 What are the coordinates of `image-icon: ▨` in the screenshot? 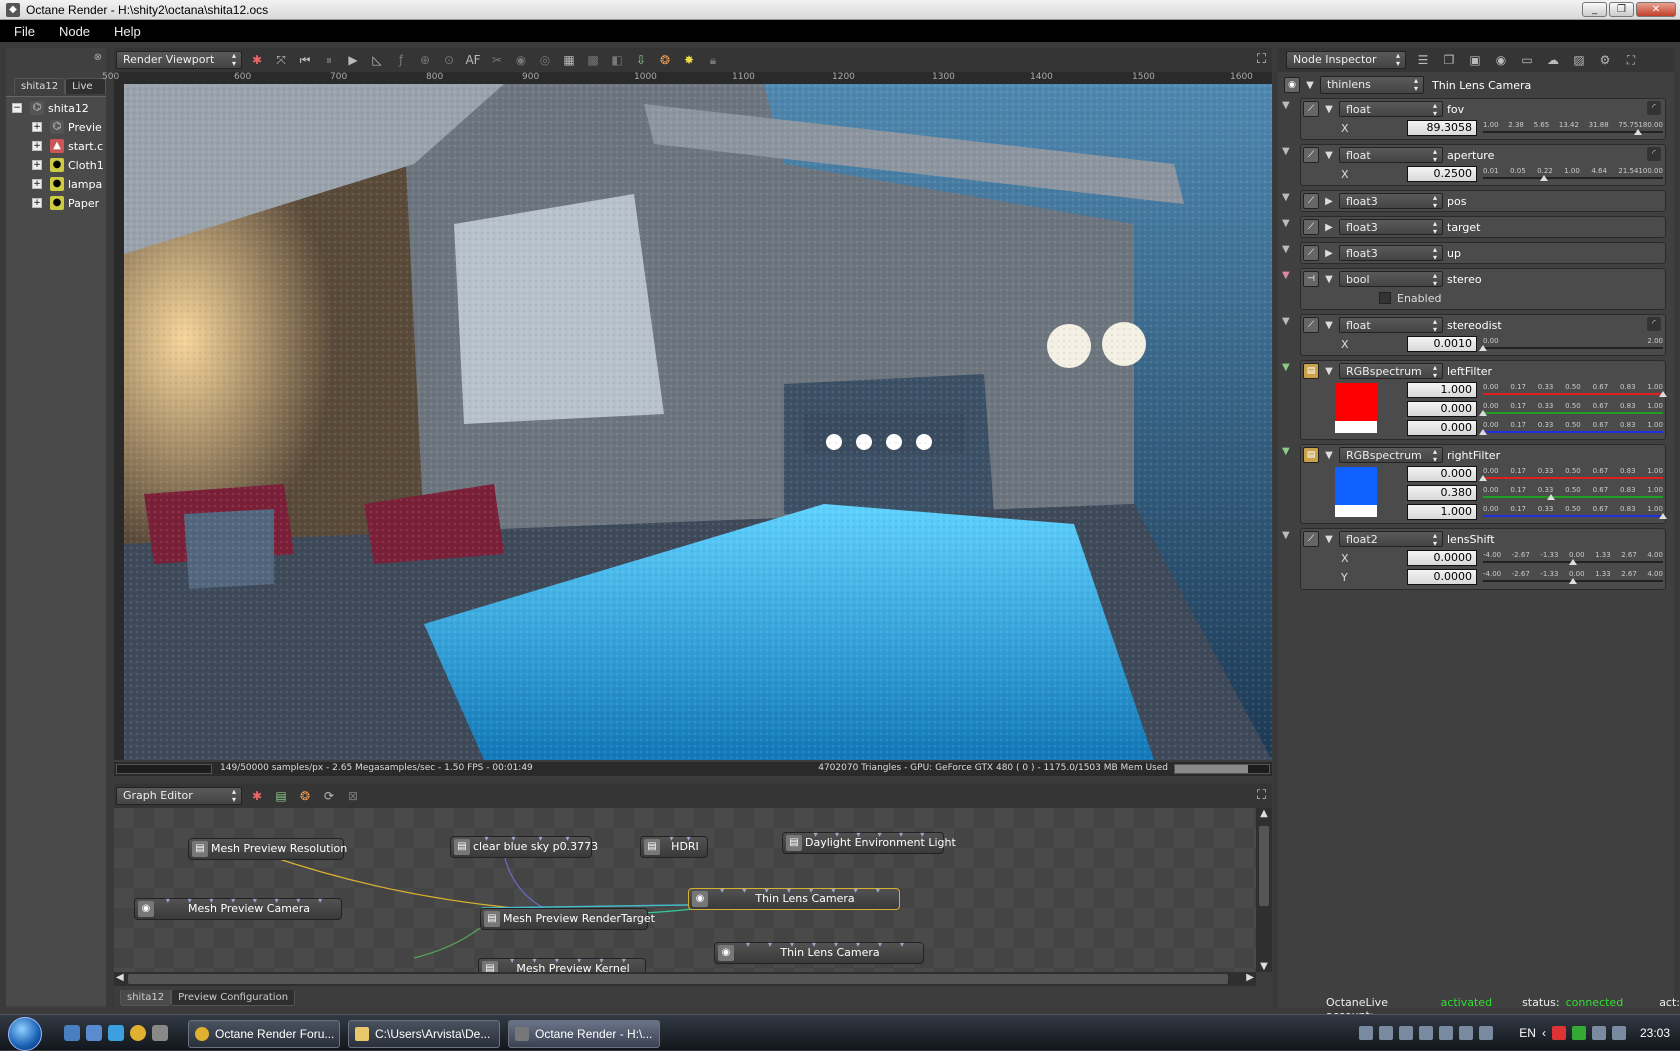 It's located at (1579, 60).